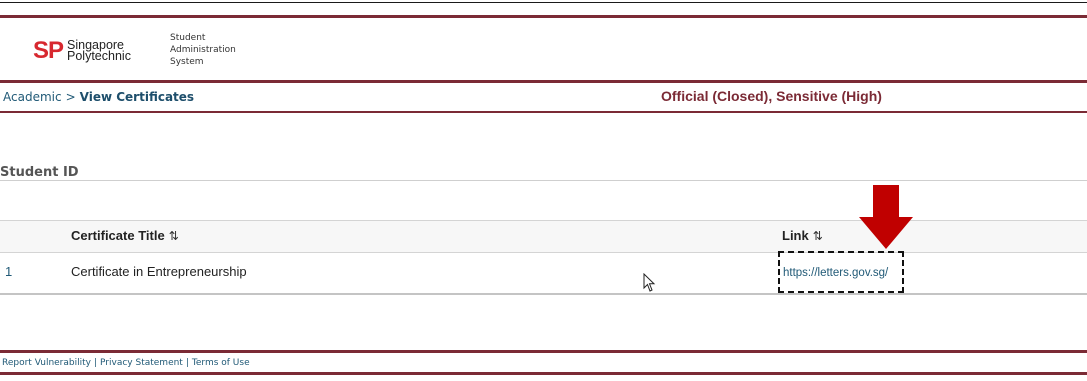 This screenshot has height=381, width=1087. Describe the element at coordinates (543, 294) in the screenshot. I see `table-row-divider` at that location.